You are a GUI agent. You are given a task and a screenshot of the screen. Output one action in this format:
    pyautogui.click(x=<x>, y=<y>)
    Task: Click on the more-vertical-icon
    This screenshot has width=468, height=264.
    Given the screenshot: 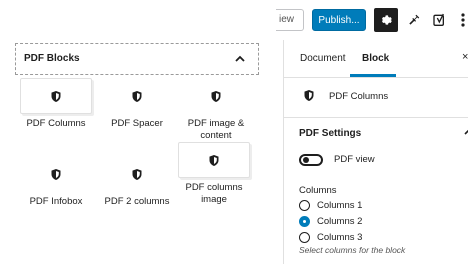 What is the action you would take?
    pyautogui.click(x=463, y=20)
    